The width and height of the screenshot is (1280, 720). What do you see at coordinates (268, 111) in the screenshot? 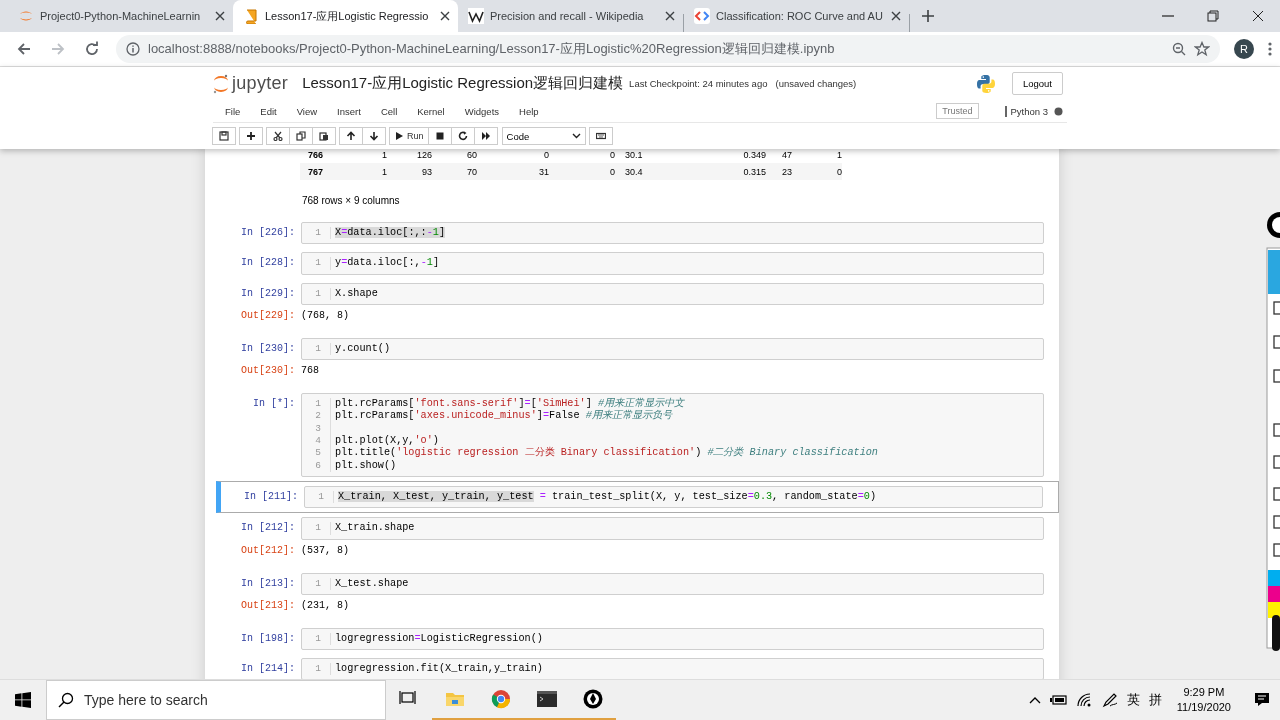
I see `menu-item: Edit` at bounding box center [268, 111].